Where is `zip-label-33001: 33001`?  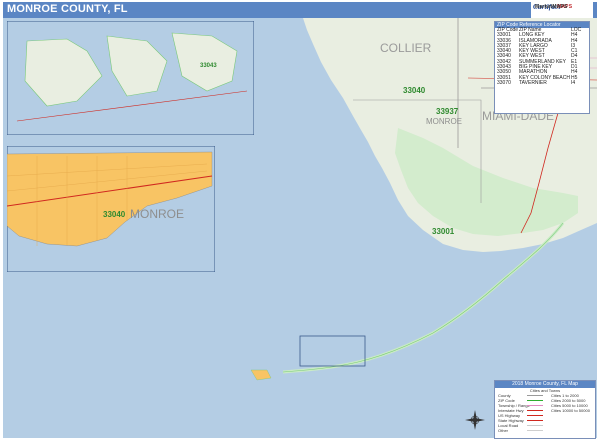
zip-label-33001: 33001 is located at coordinates (443, 231).